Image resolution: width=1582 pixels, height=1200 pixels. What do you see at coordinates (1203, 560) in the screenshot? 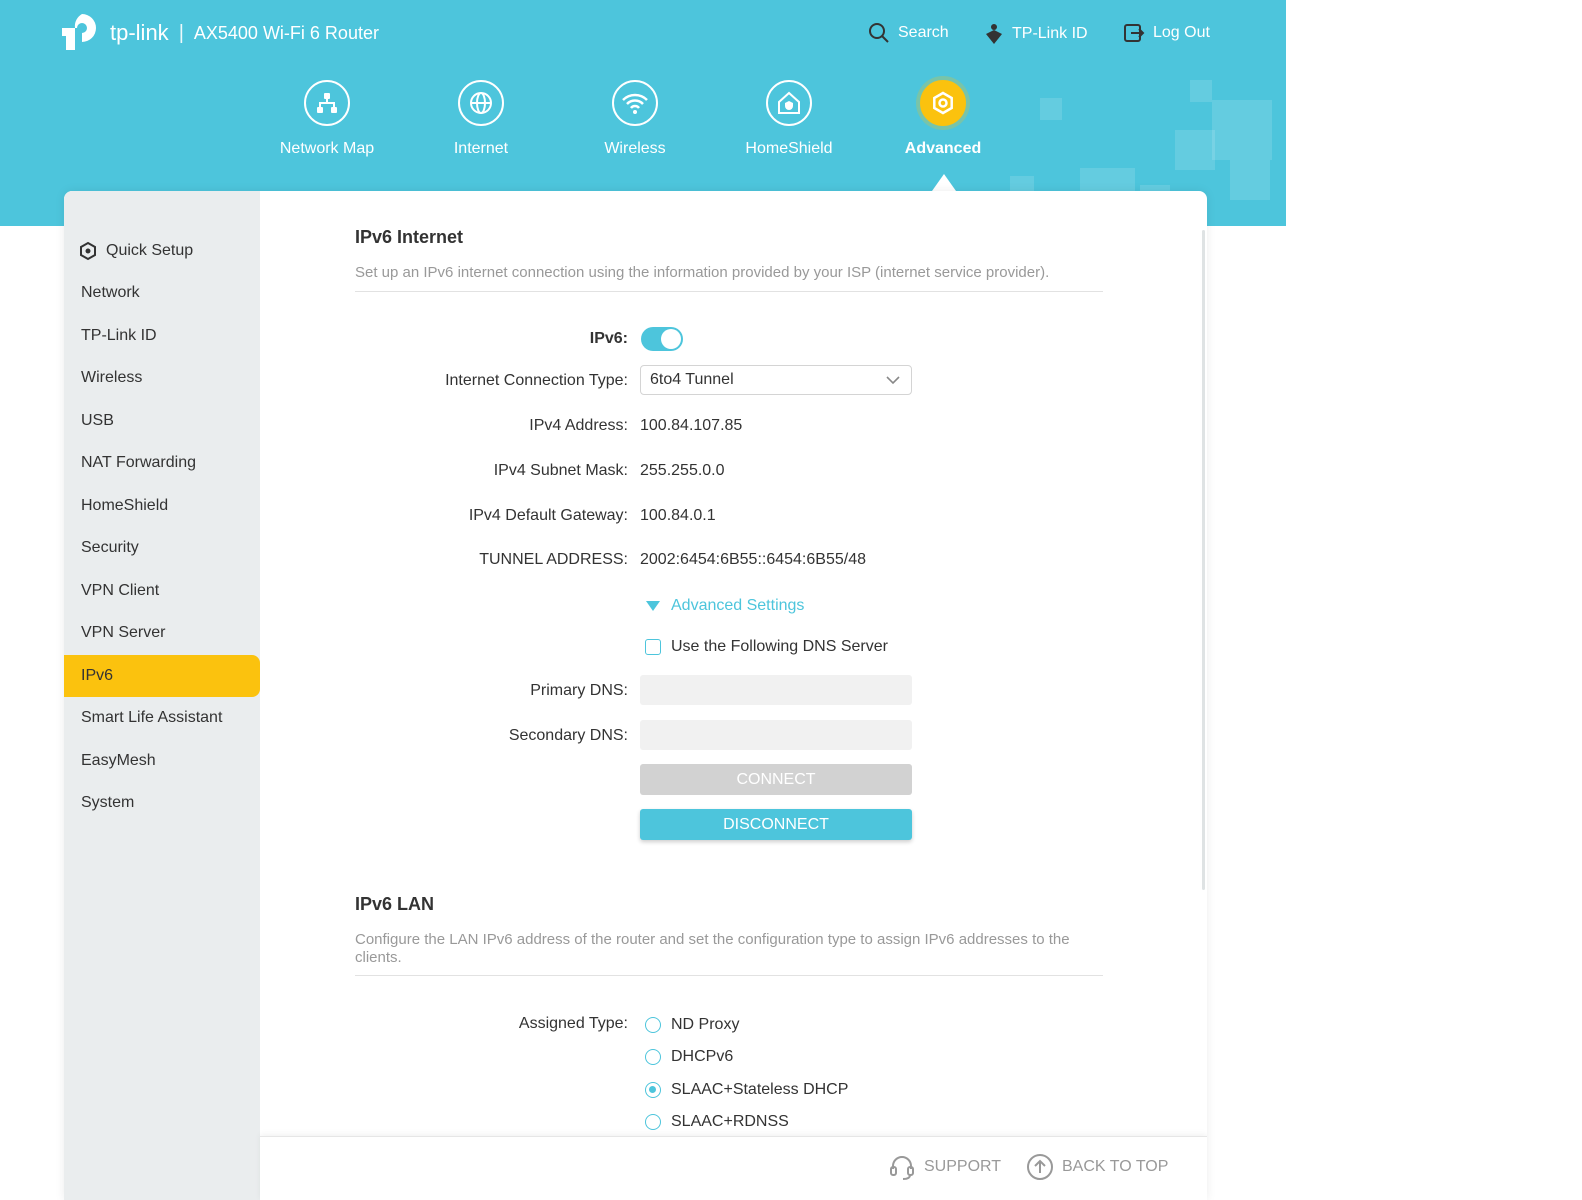
I see `scrollbar` at bounding box center [1203, 560].